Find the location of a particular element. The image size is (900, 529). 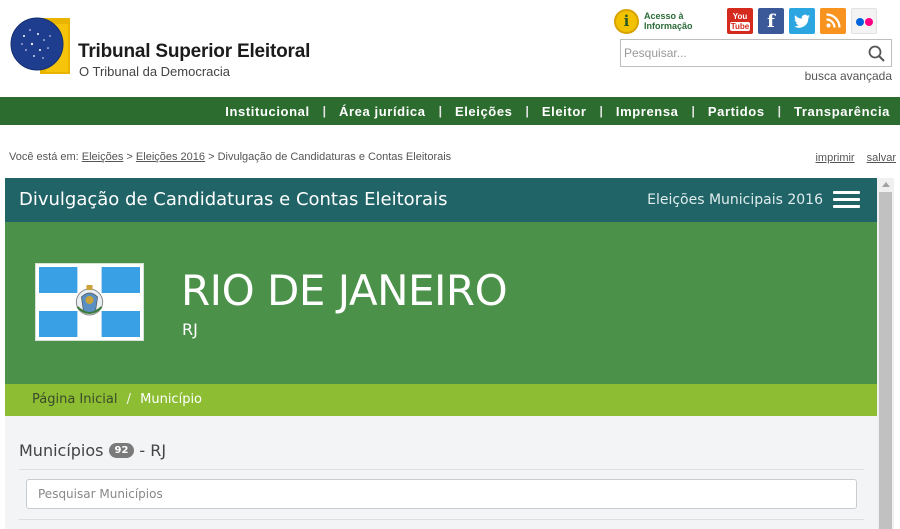

twitter-bird-icon is located at coordinates (802, 21).